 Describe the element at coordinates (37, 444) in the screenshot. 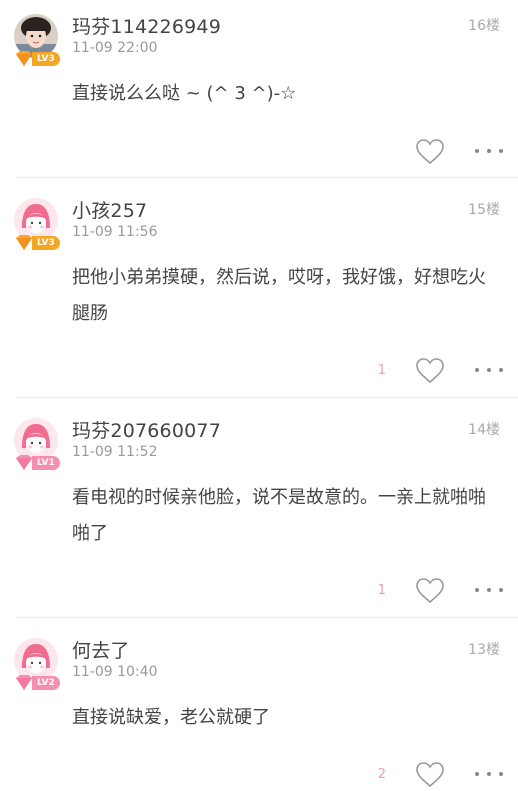

I see `avatar: LV1` at that location.